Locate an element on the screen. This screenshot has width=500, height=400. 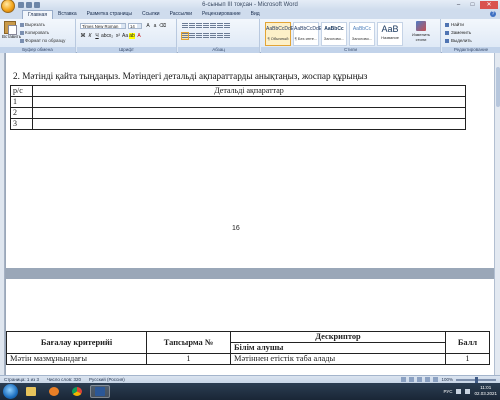
change-case-icon: Aa is located at coordinates (125, 36).